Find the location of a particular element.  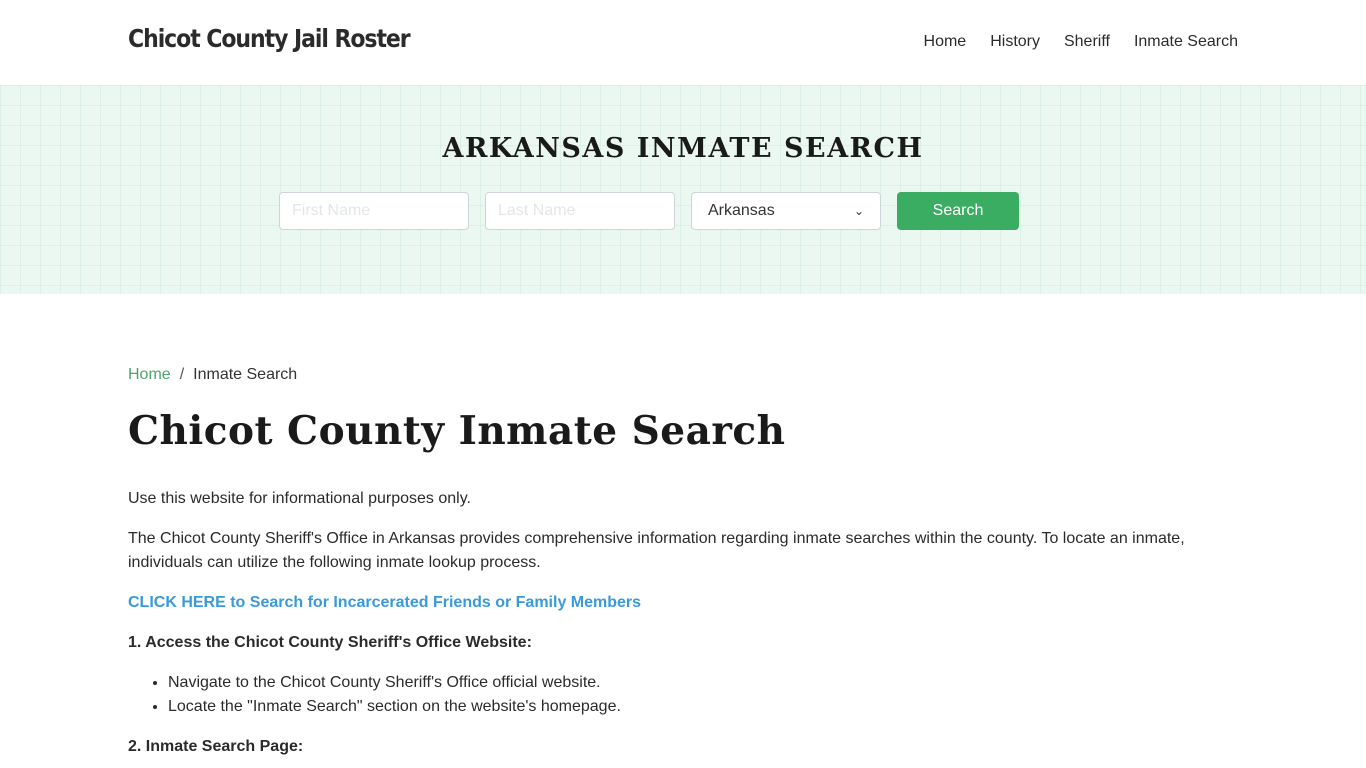

state-select: Arkansas ⌄ is located at coordinates (786, 211).